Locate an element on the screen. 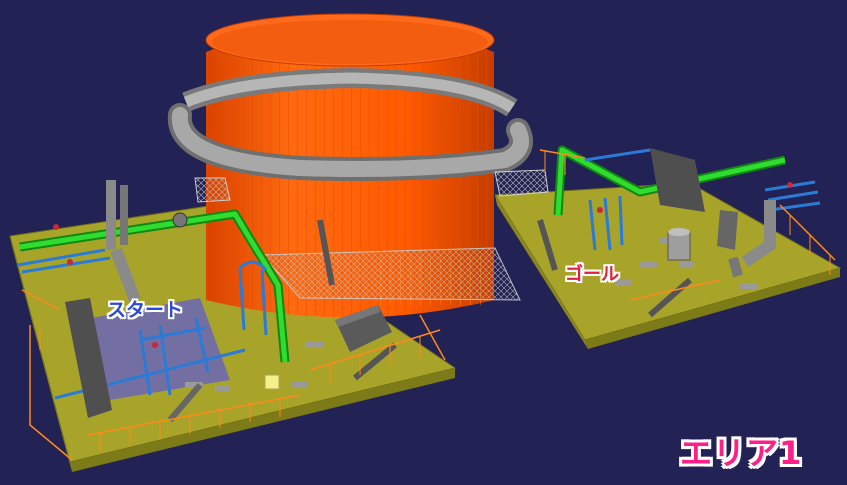 The width and height of the screenshot is (847, 485). area-title: エリア1 is located at coordinates (741, 453).